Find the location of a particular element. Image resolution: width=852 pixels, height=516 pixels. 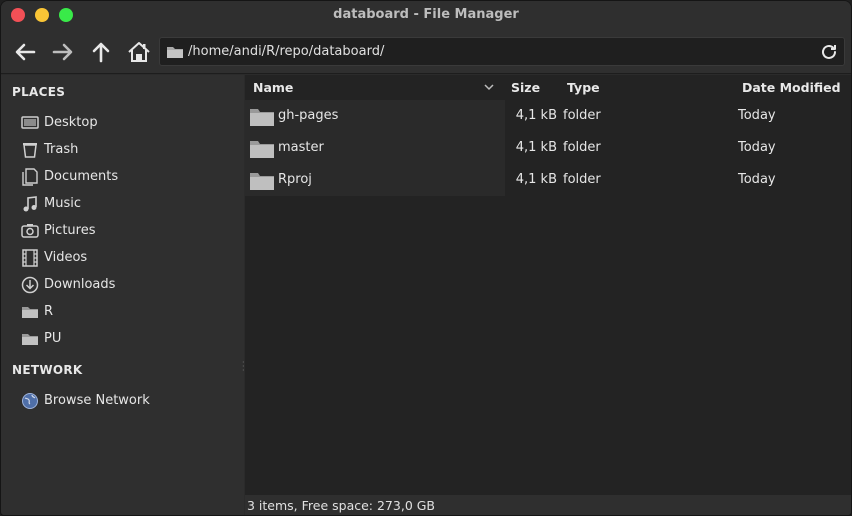

sidebar-item-label: Desktop is located at coordinates (71, 122).